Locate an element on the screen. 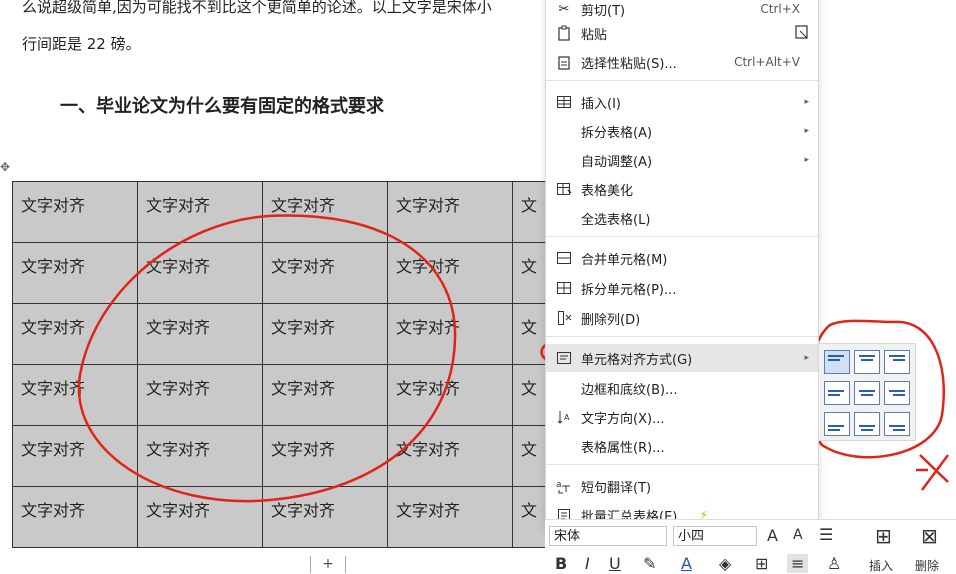 The image size is (956, 574). highlight-icon: ✎ is located at coordinates (649, 563).